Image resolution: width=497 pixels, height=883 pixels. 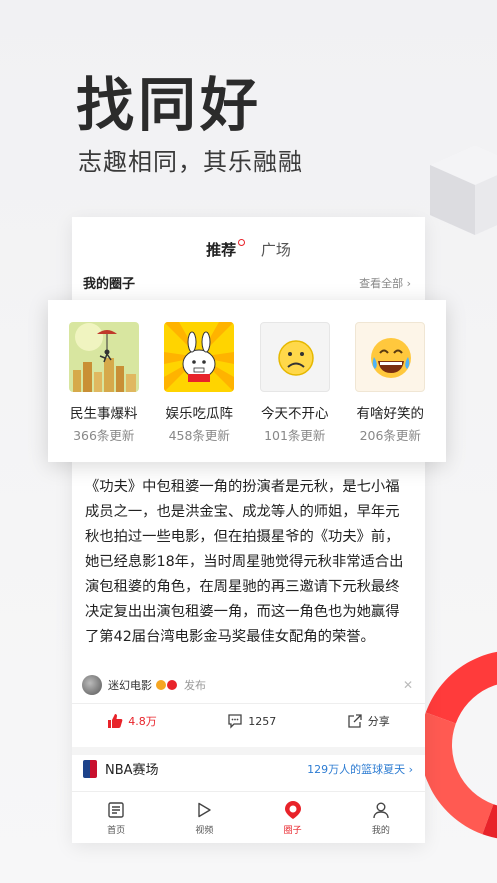 What do you see at coordinates (248, 817) in the screenshot?
I see `bottom-nav: 首页 视频 圈子 我的` at bounding box center [248, 817].